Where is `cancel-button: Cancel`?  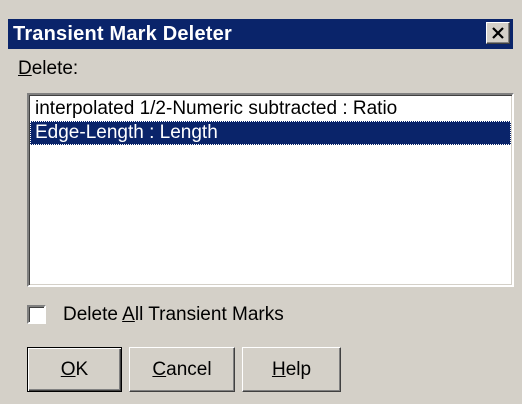
cancel-button: Cancel is located at coordinates (182, 369).